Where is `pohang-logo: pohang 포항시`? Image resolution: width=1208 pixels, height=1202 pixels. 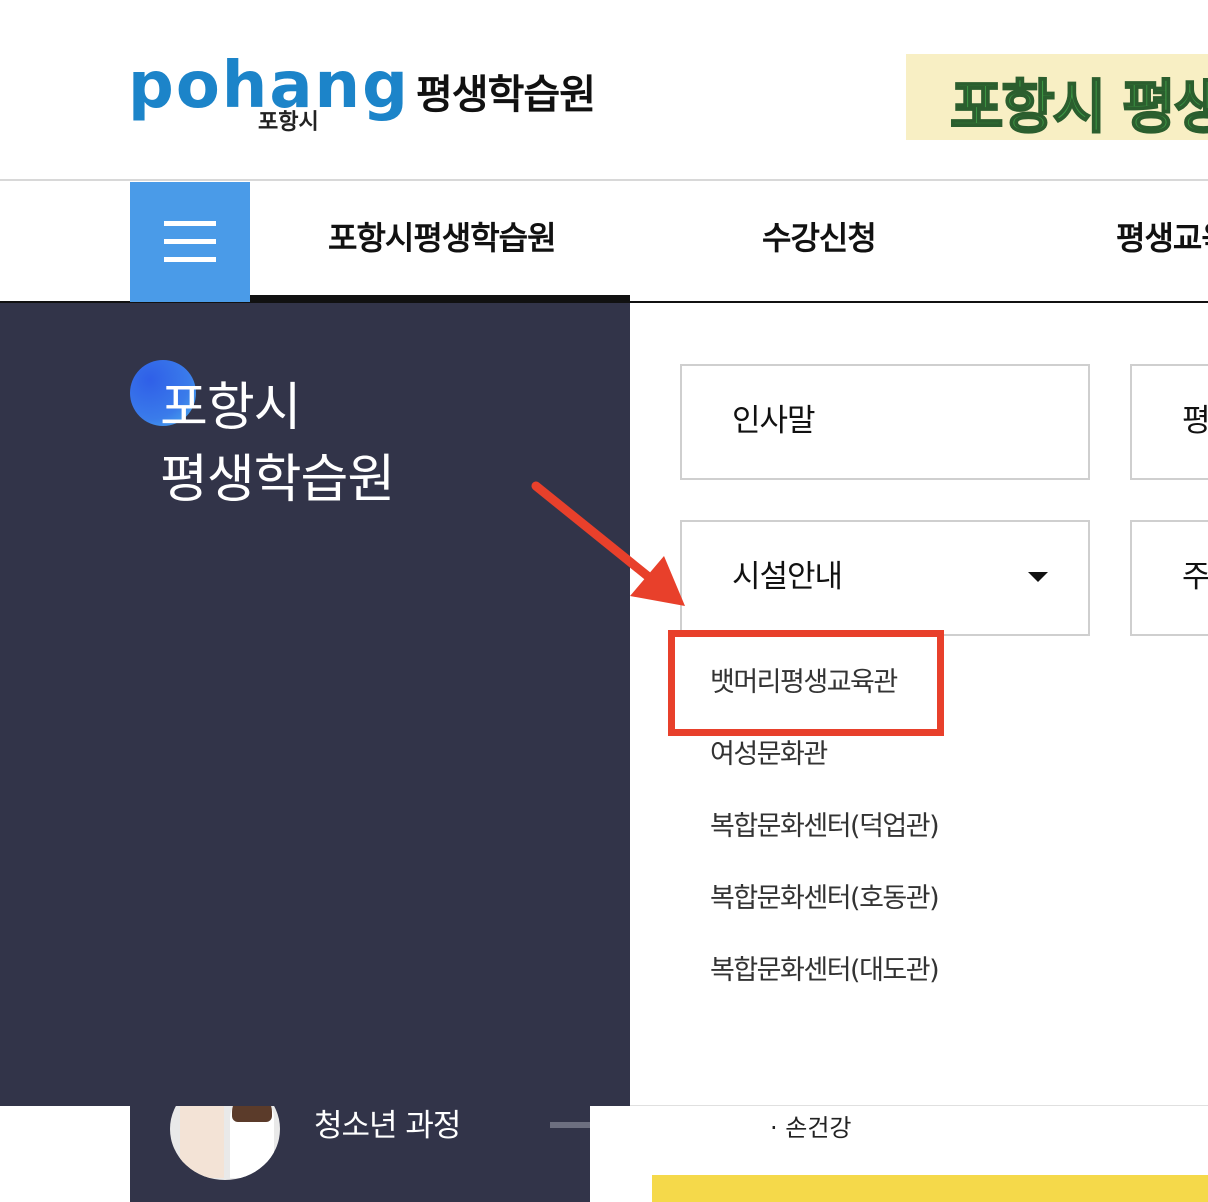 pohang-logo: pohang 포항시 is located at coordinates (268, 96).